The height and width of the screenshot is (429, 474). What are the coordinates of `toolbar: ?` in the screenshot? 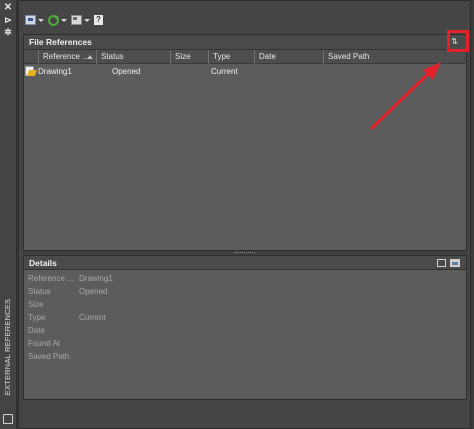 It's located at (64, 20).